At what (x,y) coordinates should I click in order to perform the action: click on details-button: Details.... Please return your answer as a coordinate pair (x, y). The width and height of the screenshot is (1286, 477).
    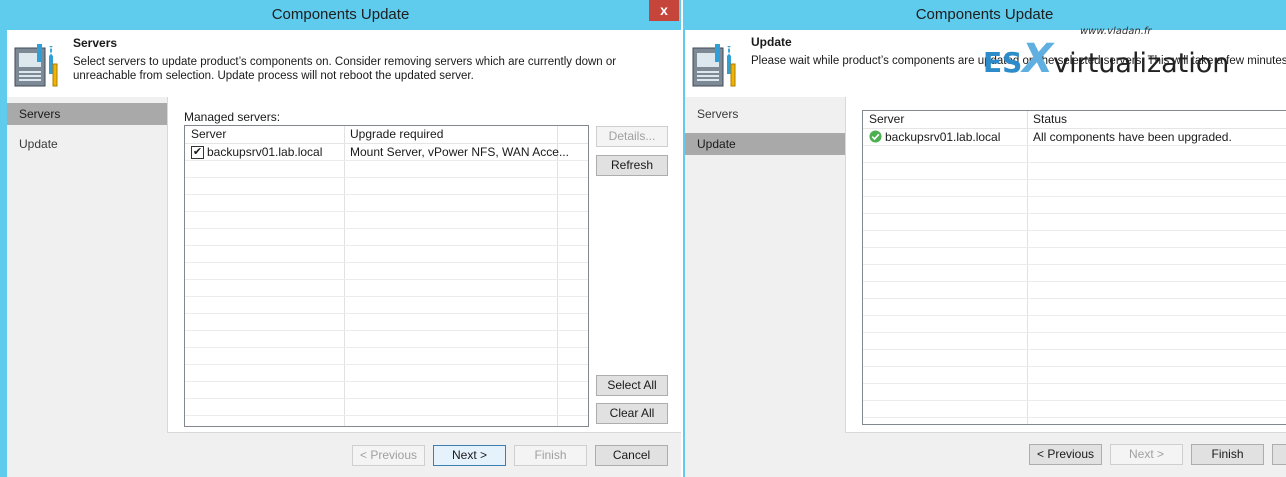
    Looking at the image, I should click on (632, 136).